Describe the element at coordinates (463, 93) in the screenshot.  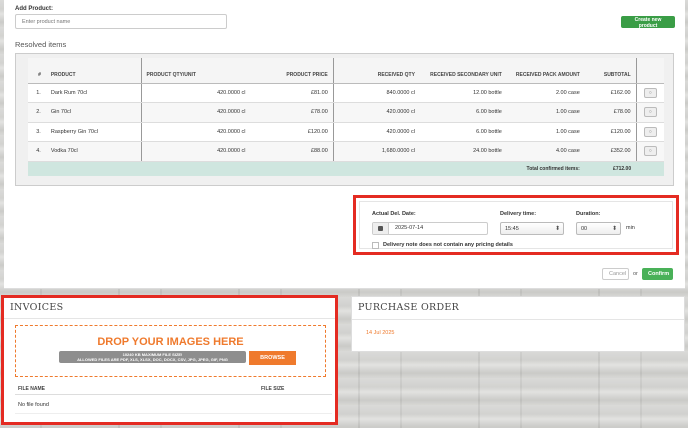
I see `row-received-secondary: 12.00 bottle` at that location.